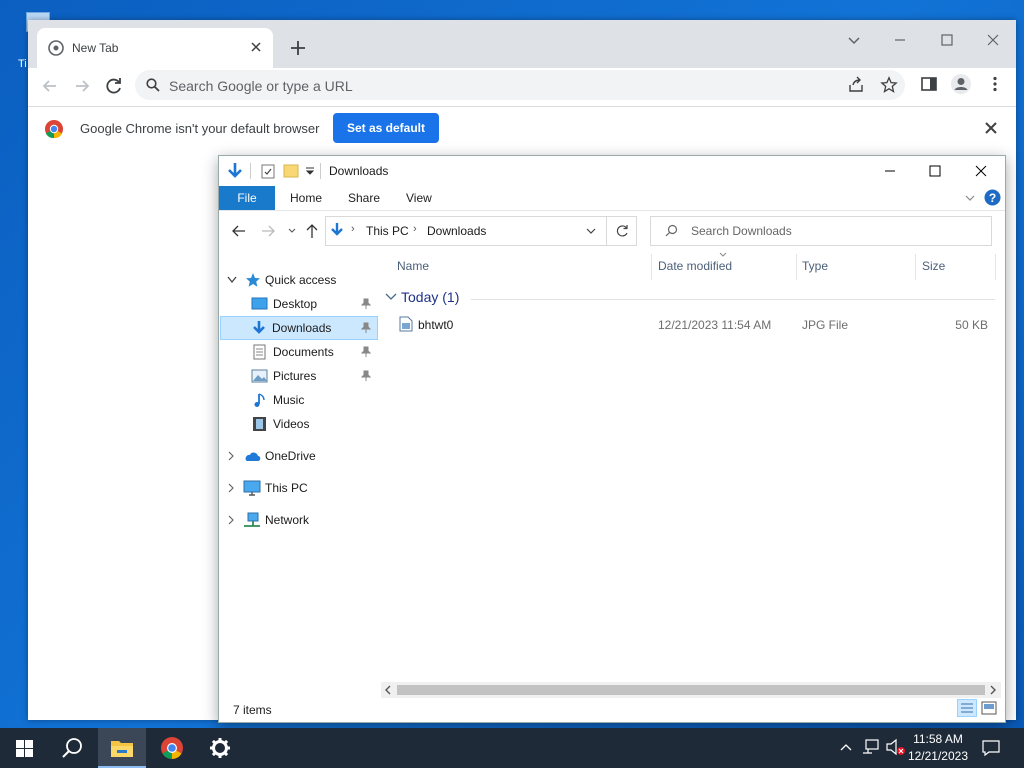 The width and height of the screenshot is (1024, 768). Describe the element at coordinates (299, 400) in the screenshot. I see `nav-music: Music` at that location.